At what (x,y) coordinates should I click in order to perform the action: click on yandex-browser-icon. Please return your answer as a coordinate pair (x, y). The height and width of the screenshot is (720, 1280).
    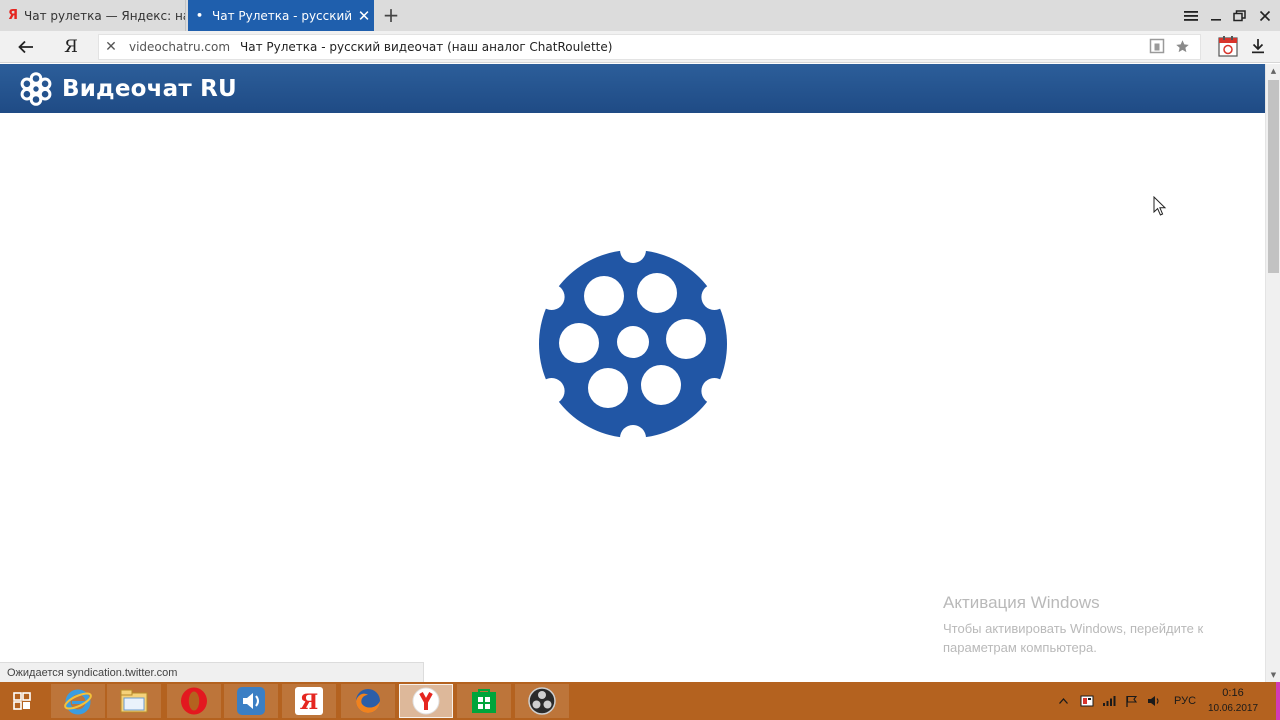
    Looking at the image, I should click on (426, 701).